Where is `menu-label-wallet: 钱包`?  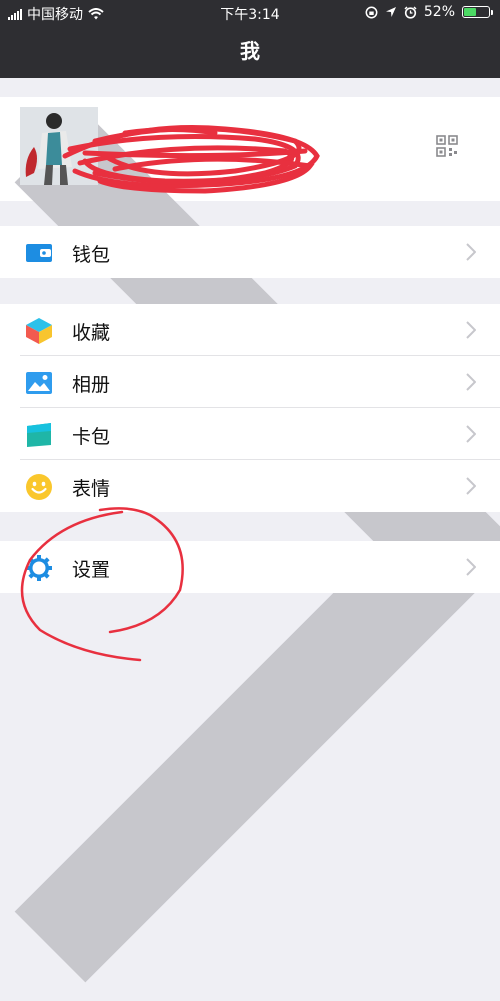
menu-label-wallet: 钱包 is located at coordinates (91, 255).